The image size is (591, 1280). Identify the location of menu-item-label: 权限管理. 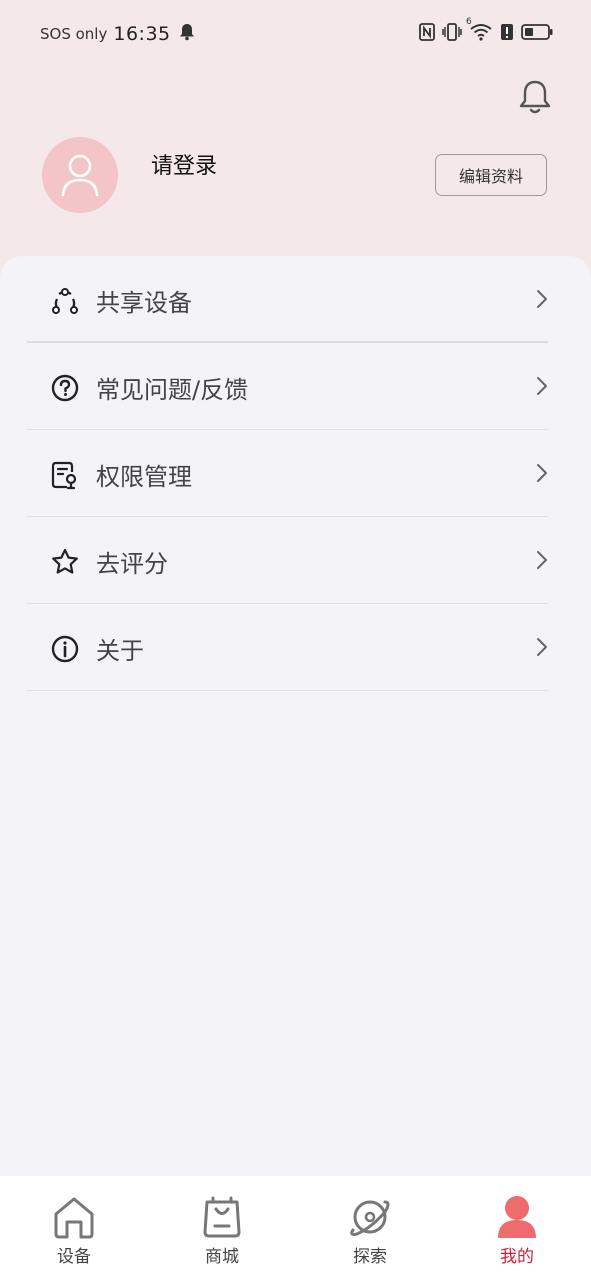
(144, 477).